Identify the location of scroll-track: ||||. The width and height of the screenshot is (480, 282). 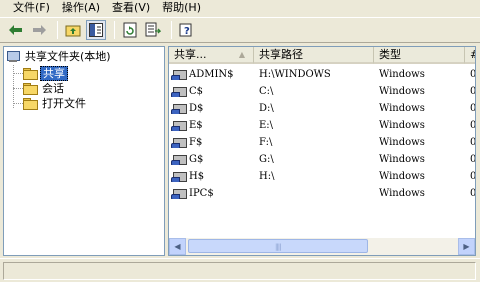
(322, 246).